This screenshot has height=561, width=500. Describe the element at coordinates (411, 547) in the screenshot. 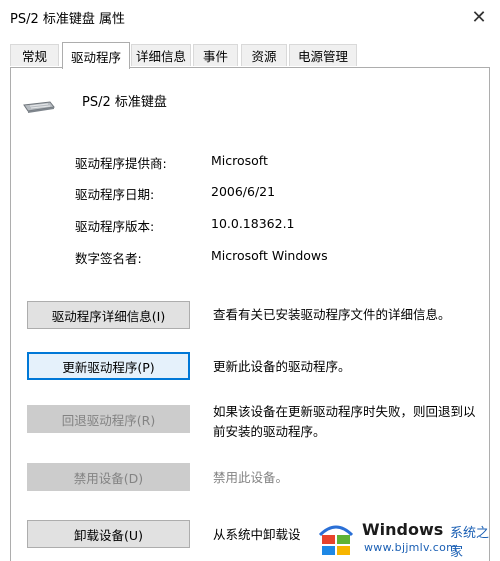

I see `watermark-url: www.bjjmlv.com` at that location.